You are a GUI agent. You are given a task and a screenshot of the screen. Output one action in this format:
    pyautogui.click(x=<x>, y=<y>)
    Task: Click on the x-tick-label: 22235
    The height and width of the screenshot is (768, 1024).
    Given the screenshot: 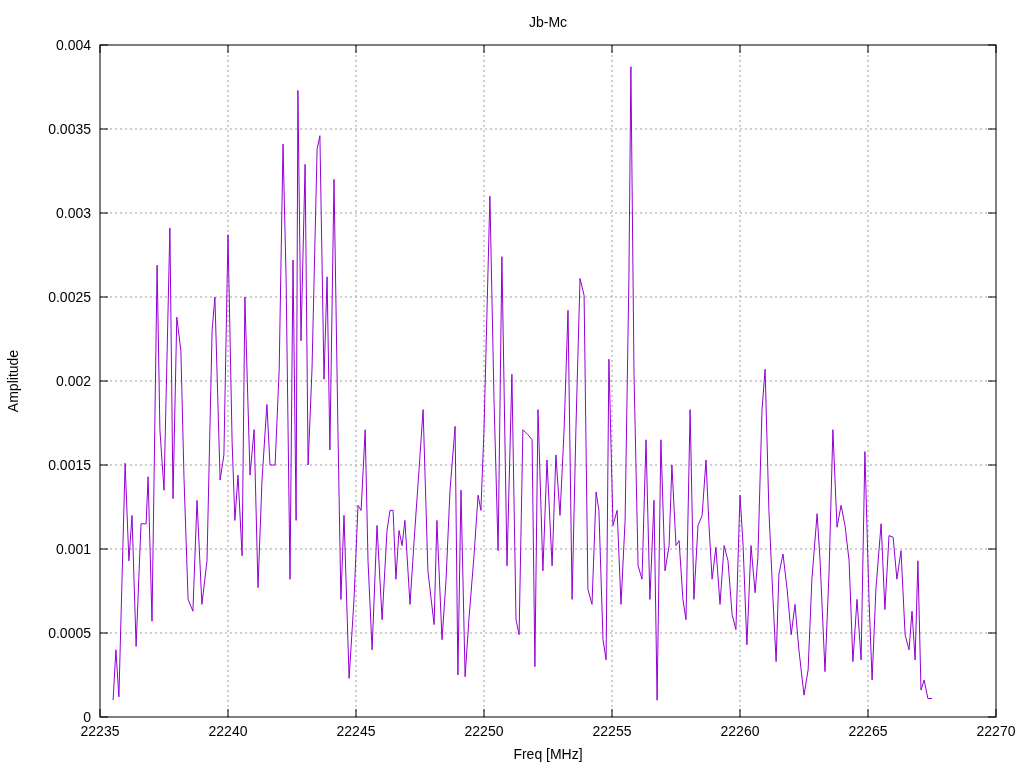 What is the action you would take?
    pyautogui.click(x=100, y=731)
    